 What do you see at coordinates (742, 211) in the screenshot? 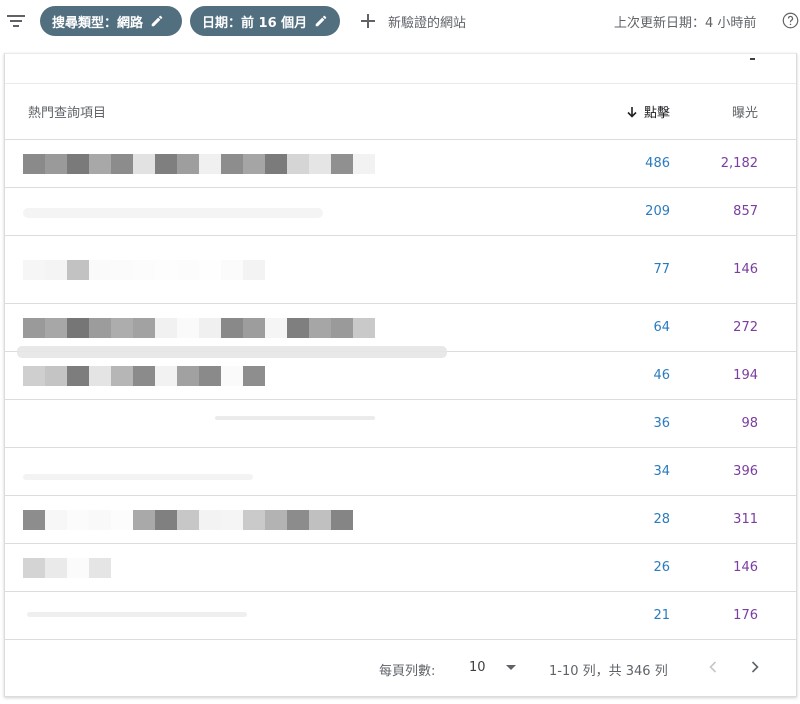
I see `impressions-cell: 857` at bounding box center [742, 211].